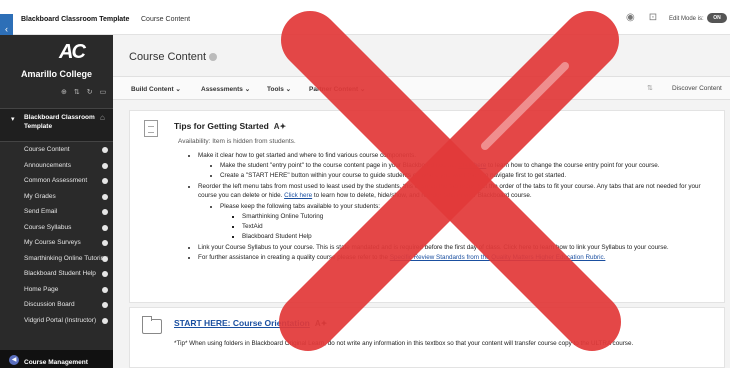 Image resolution: width=730 pixels, height=368 pixels. I want to click on edit-mode-label: Edit Mode is:, so click(686, 19).